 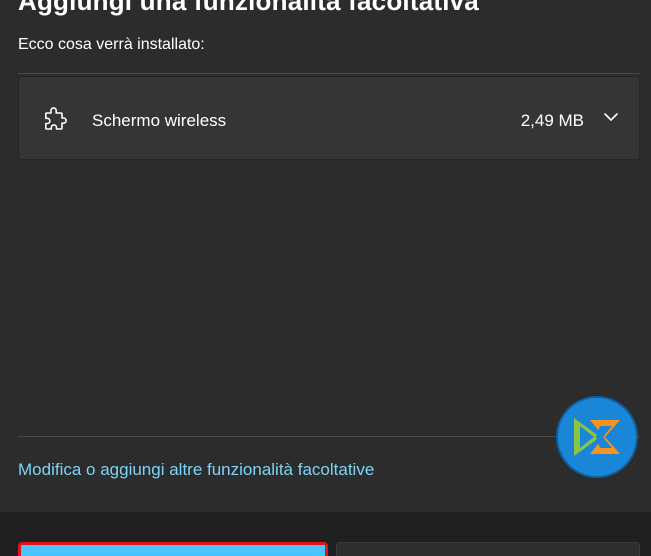 What do you see at coordinates (56, 118) in the screenshot?
I see `puzzle-icon` at bounding box center [56, 118].